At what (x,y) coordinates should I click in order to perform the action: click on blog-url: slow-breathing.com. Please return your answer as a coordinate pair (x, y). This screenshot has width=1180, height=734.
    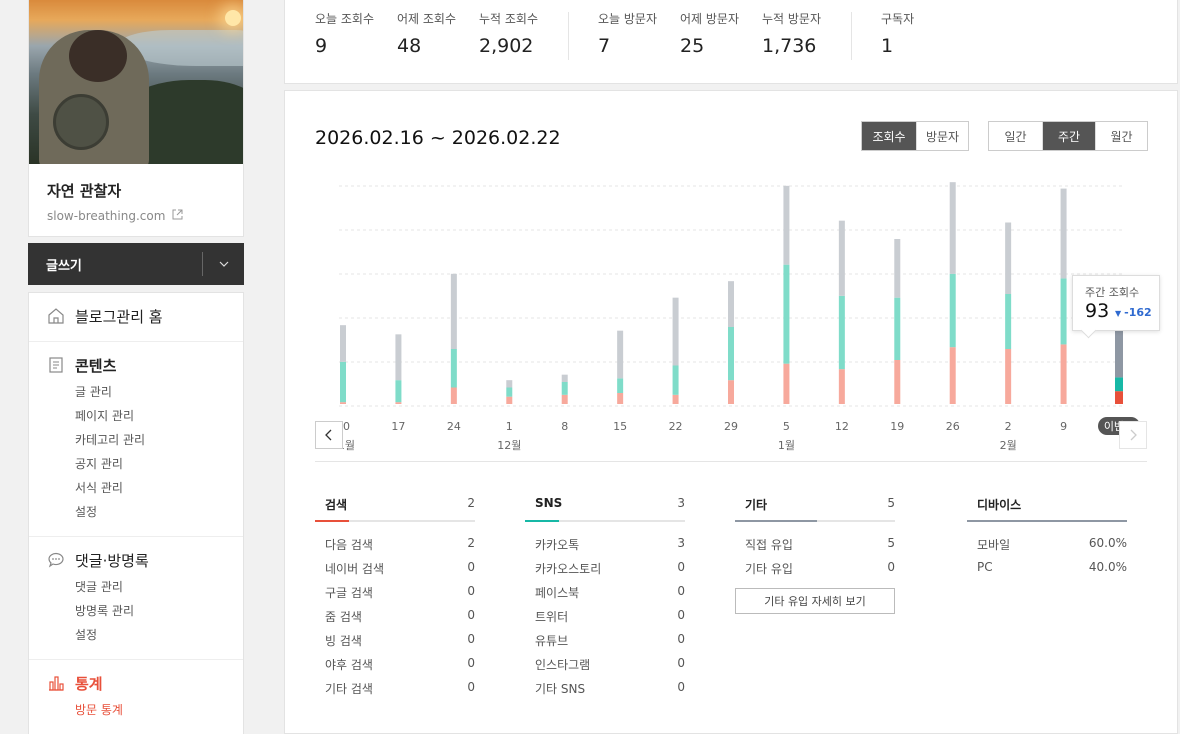
    Looking at the image, I should click on (136, 212).